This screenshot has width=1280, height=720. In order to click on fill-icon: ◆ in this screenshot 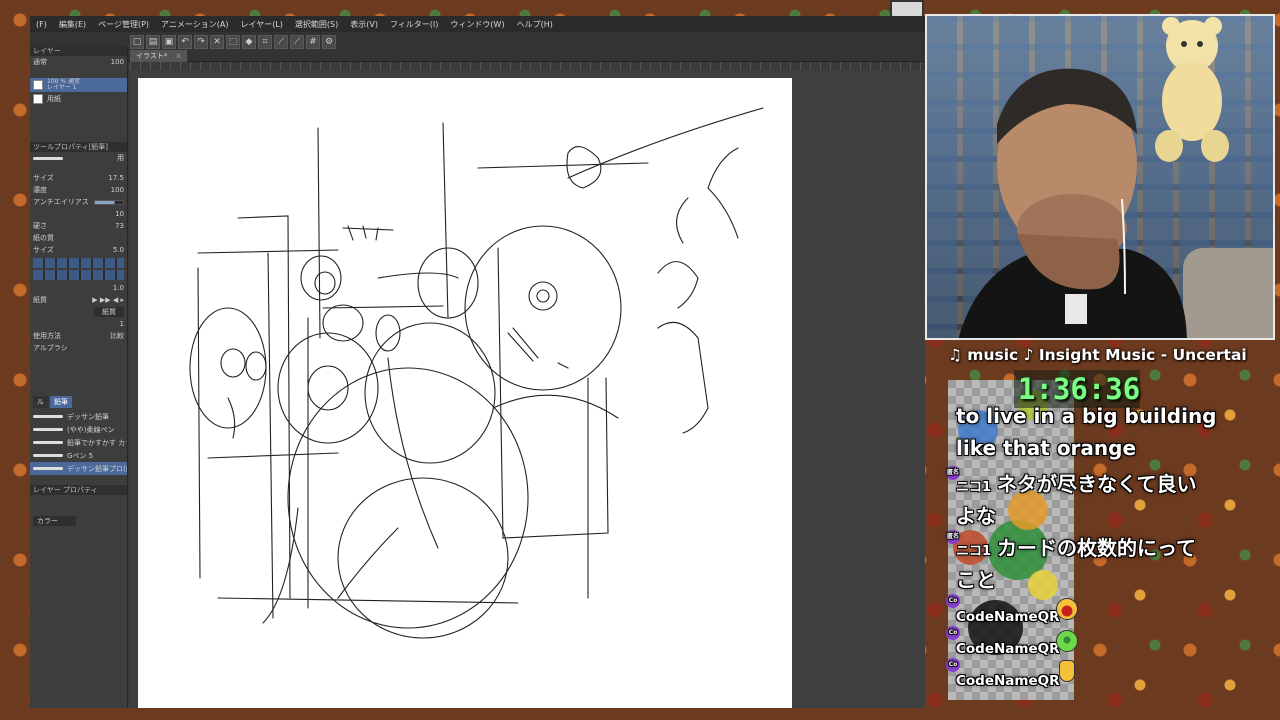, I will do `click(249, 42)`.